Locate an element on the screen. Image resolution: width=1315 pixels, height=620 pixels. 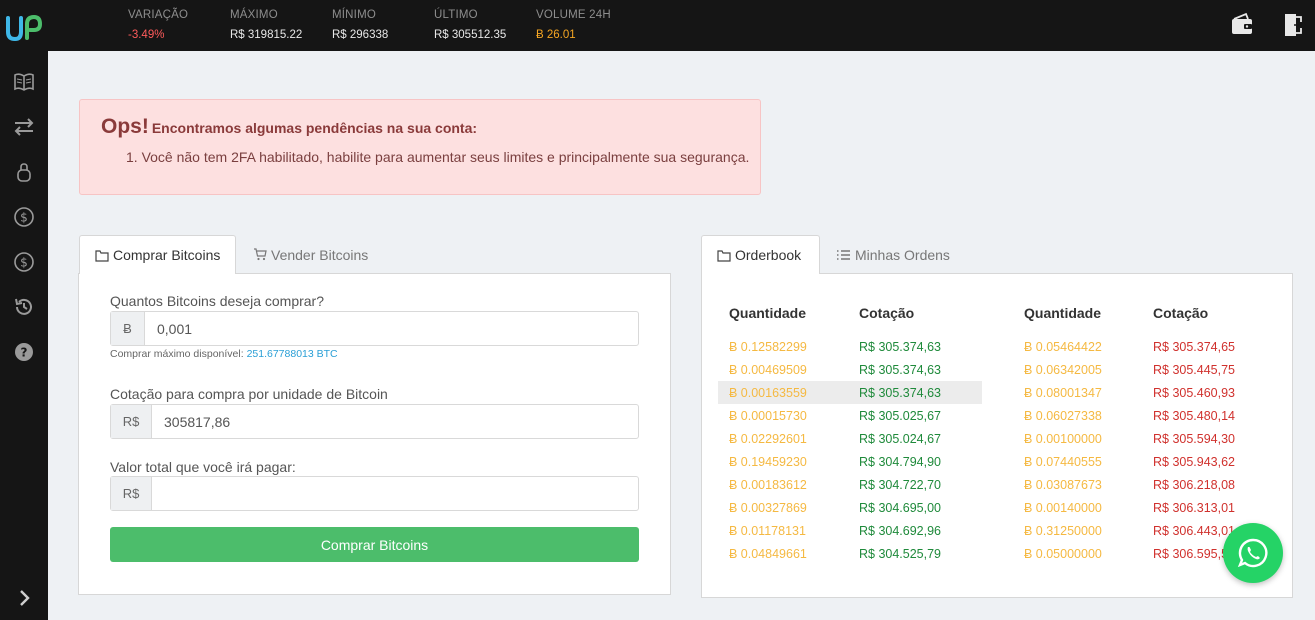
tab-label: Orderbook is located at coordinates (768, 255).